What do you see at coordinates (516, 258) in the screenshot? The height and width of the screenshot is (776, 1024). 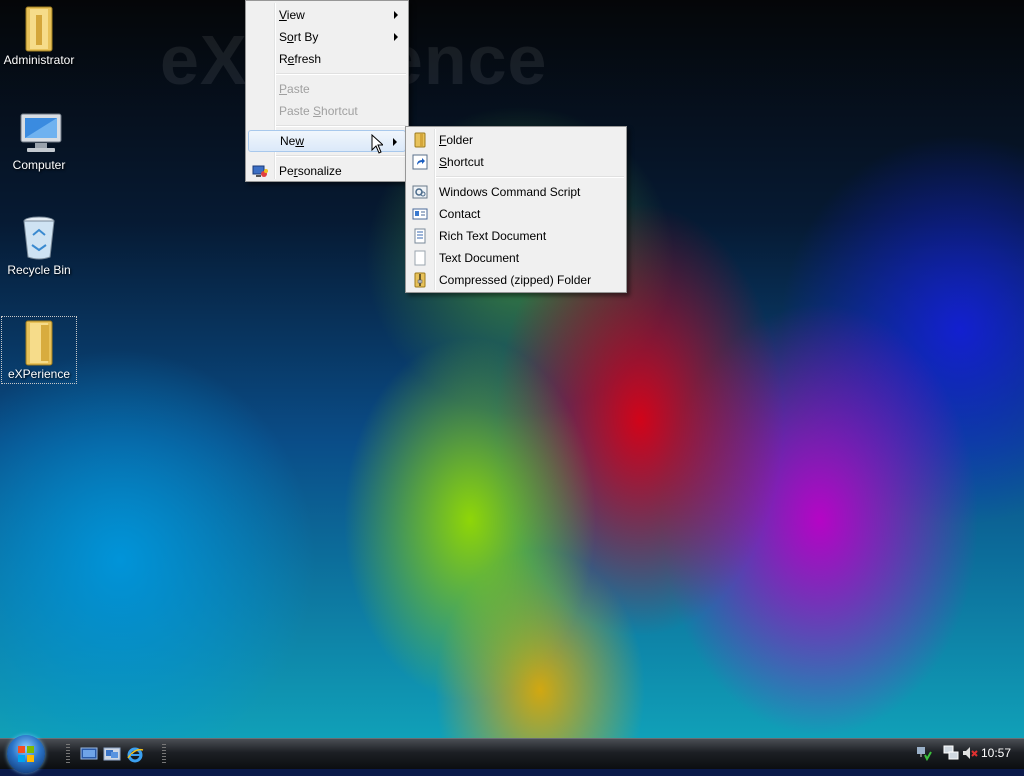 I see `new-item-text-document: Text Document` at bounding box center [516, 258].